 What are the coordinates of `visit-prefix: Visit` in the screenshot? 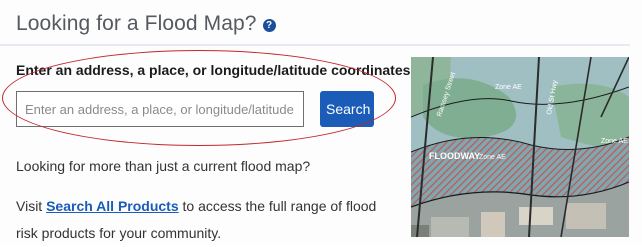 It's located at (31, 206).